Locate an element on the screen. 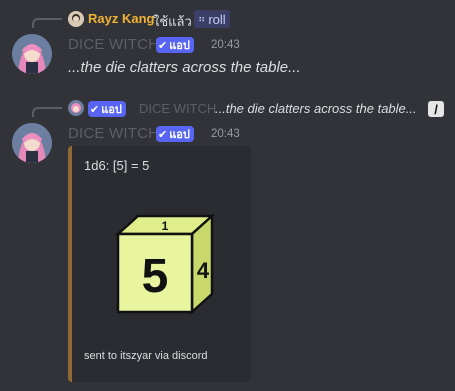 Image resolution: width=455 pixels, height=391 pixels. embed-title: 1d6: [5] = 5 is located at coordinates (117, 165).